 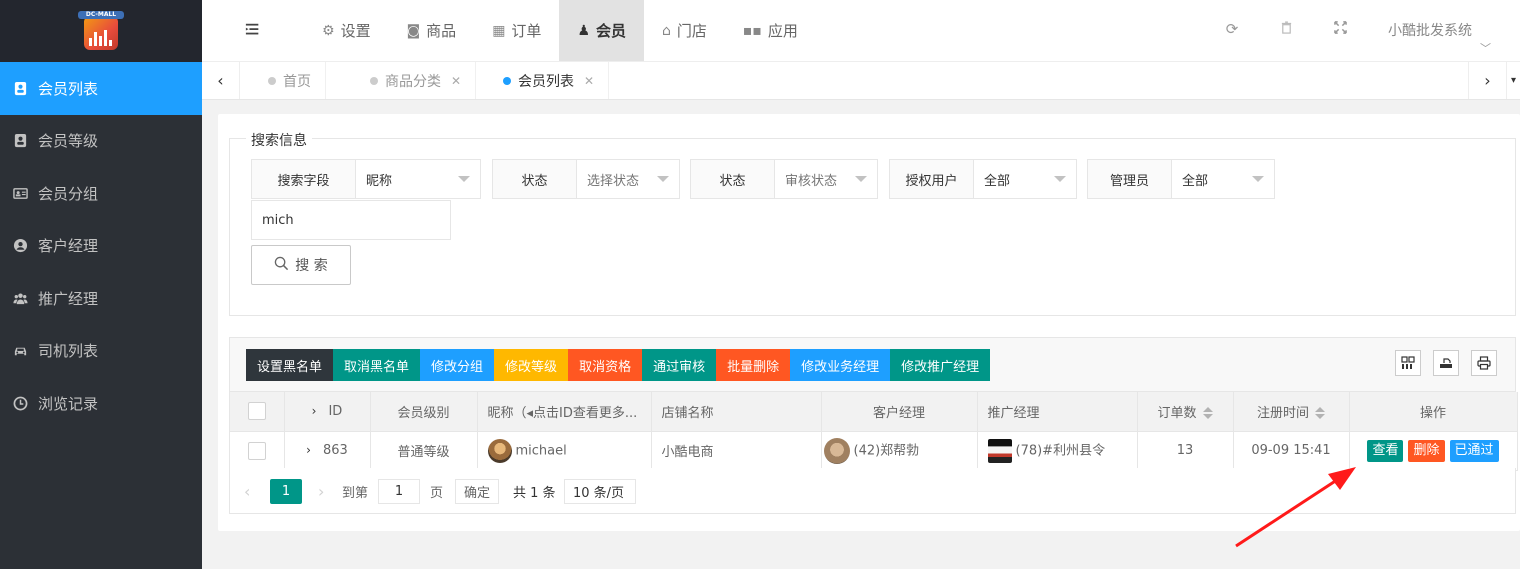 I want to click on search-field-select: 昵称, so click(x=418, y=179).